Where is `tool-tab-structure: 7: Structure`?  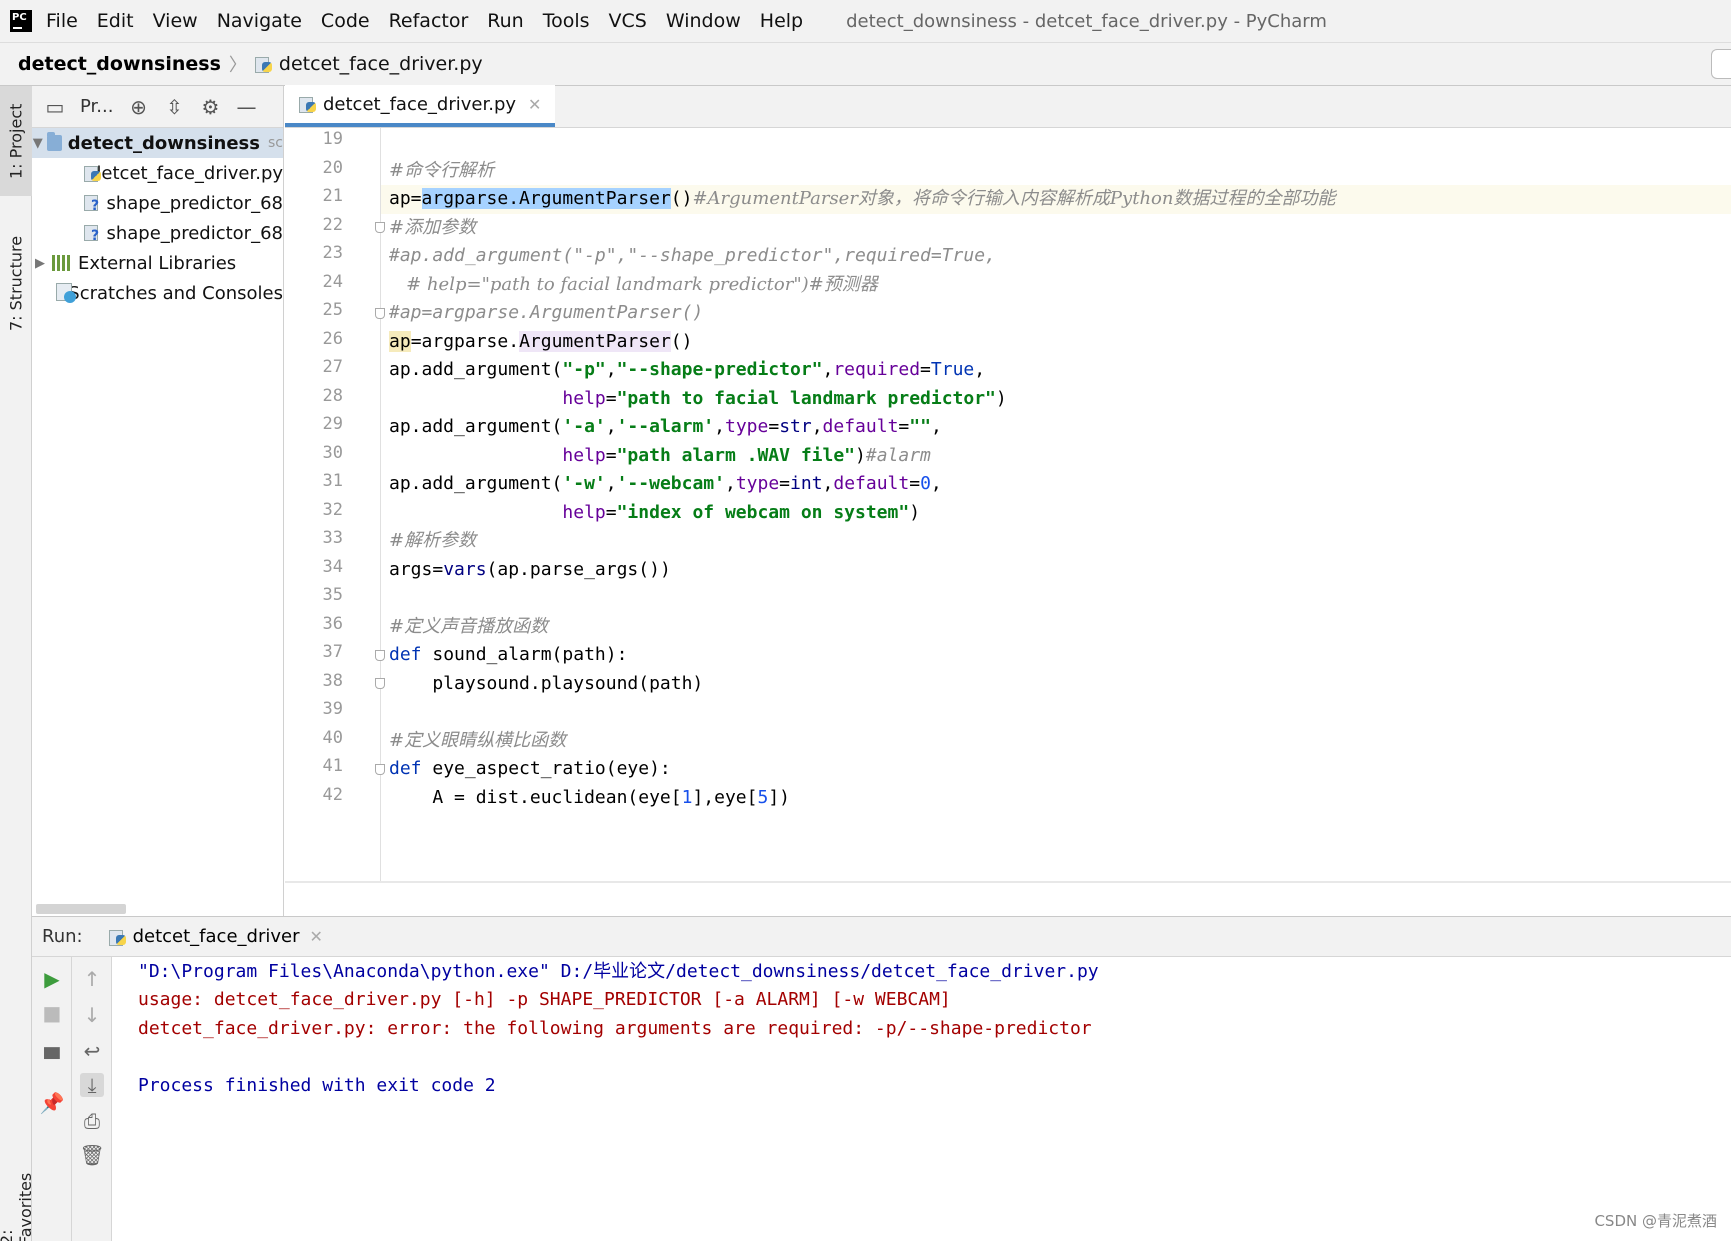 tool-tab-structure: 7: Structure is located at coordinates (16, 283).